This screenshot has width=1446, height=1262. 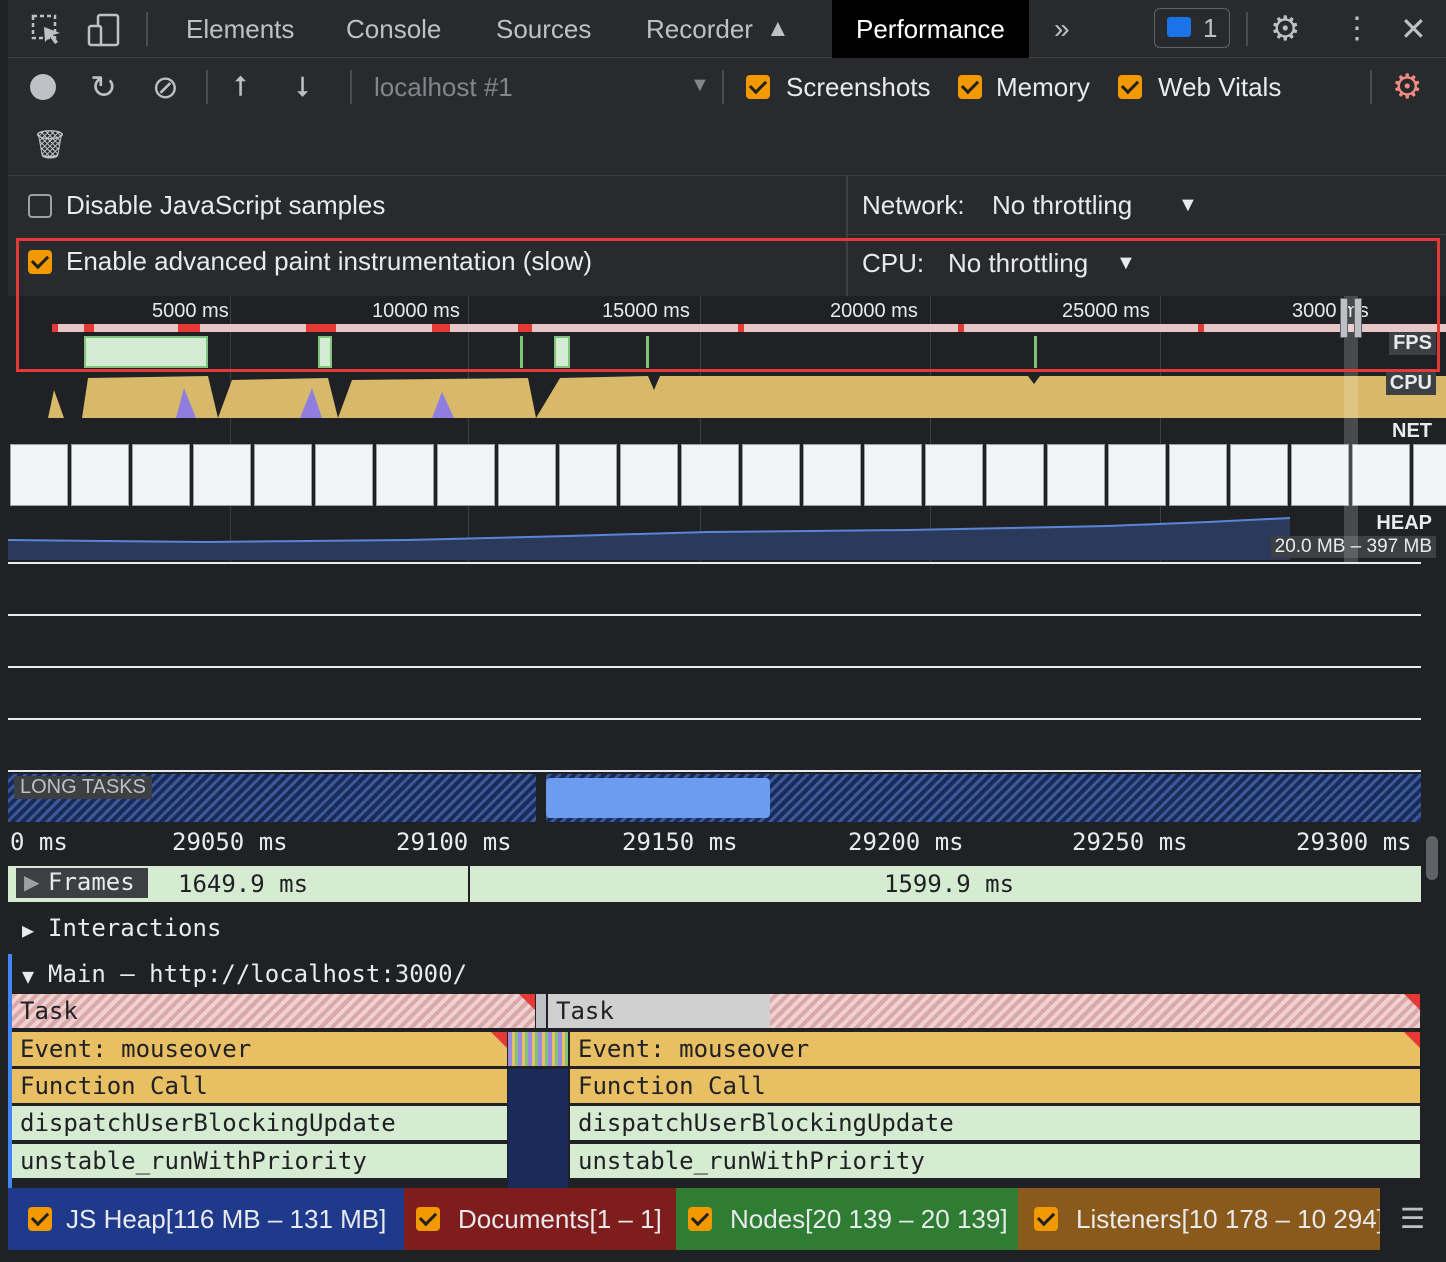 What do you see at coordinates (700, 1219) in the screenshot?
I see `nodes-checkbox` at bounding box center [700, 1219].